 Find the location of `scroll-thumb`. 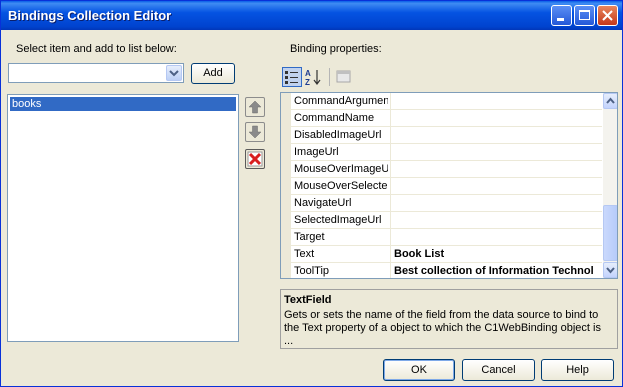

scroll-thumb is located at coordinates (610, 233).